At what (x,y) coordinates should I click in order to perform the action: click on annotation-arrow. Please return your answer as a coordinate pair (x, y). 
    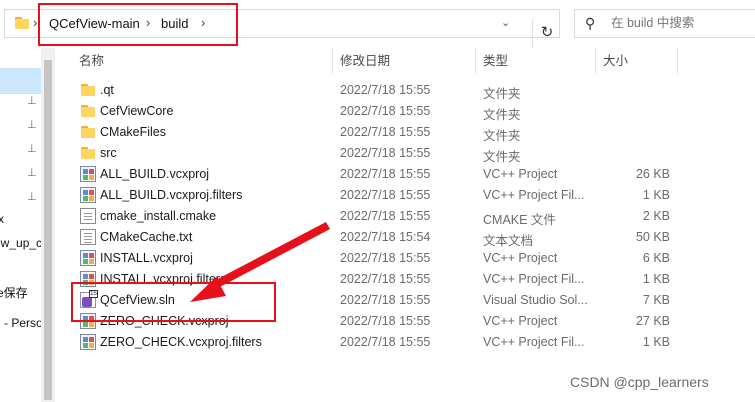
    Looking at the image, I should click on (260, 262).